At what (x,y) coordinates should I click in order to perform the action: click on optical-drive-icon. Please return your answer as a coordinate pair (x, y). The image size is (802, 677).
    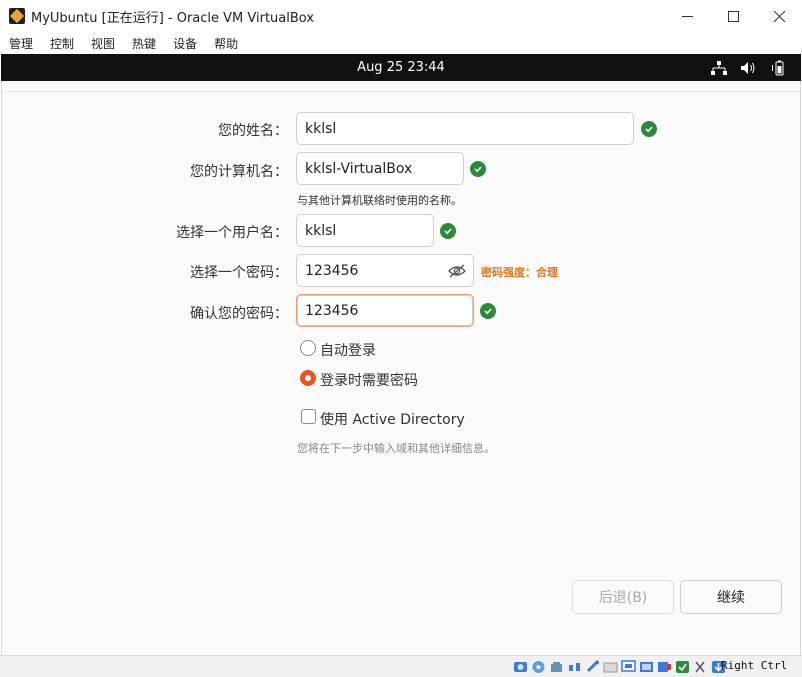
    Looking at the image, I should click on (538, 667).